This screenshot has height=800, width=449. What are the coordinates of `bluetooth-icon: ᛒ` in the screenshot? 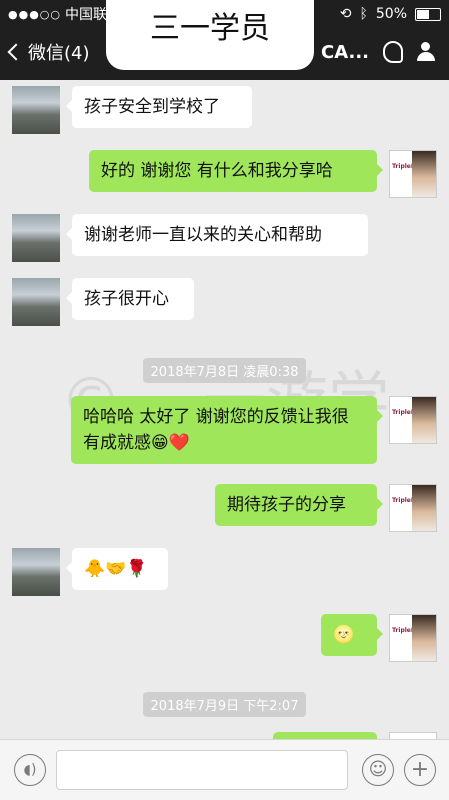 It's located at (363, 14).